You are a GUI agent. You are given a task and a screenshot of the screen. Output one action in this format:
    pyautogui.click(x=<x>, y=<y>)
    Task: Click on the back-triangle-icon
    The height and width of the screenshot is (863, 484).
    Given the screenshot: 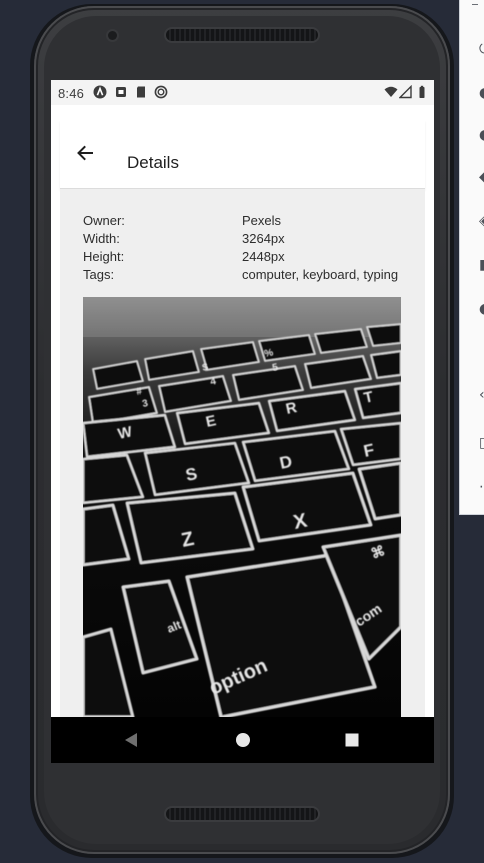 What is the action you would take?
    pyautogui.click(x=131, y=740)
    